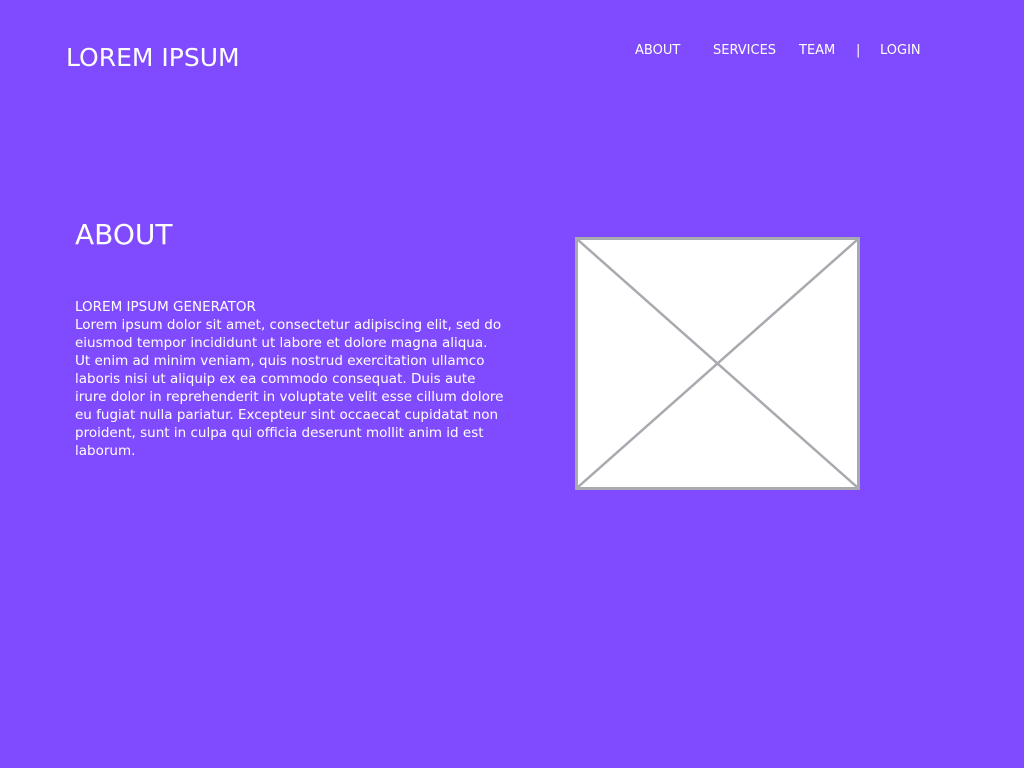 The image size is (1024, 768). I want to click on section-subtitle: LOREM IPSUM GENERATOR, so click(165, 307).